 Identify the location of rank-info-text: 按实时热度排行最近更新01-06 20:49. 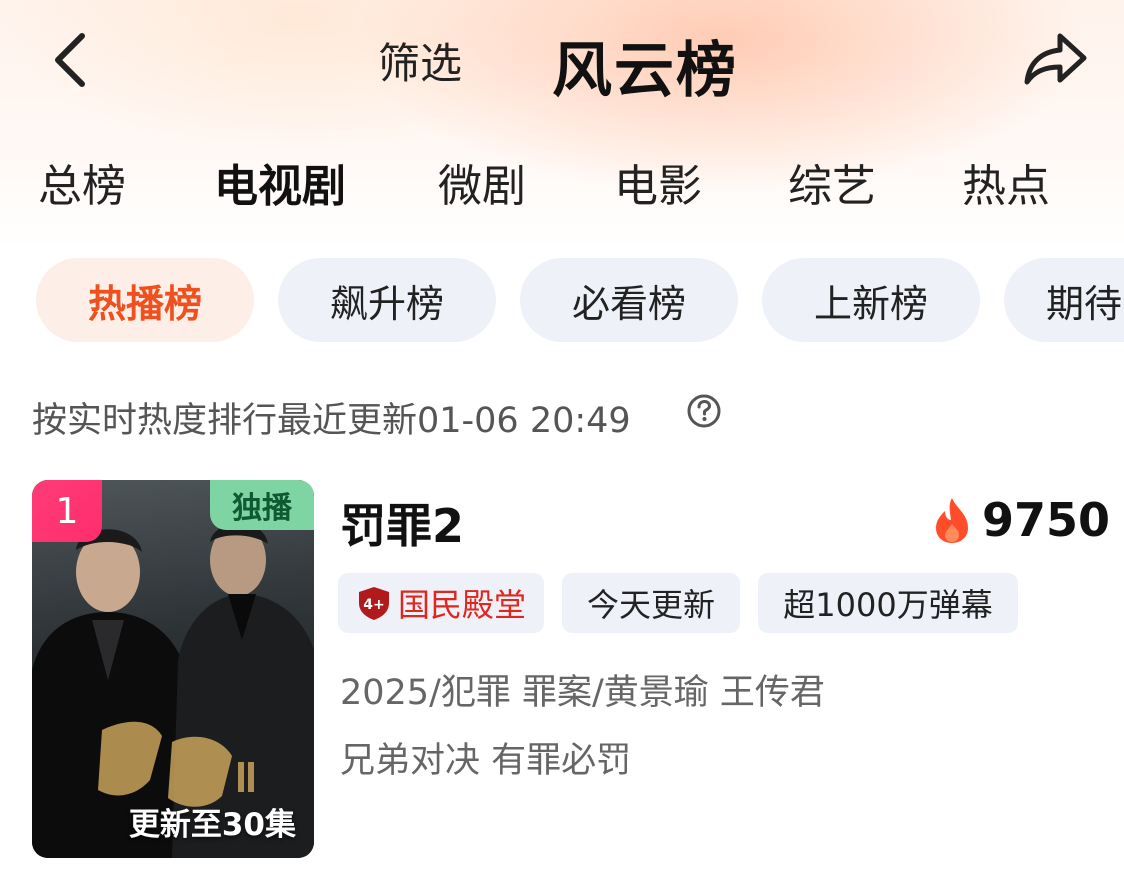
(331, 421).